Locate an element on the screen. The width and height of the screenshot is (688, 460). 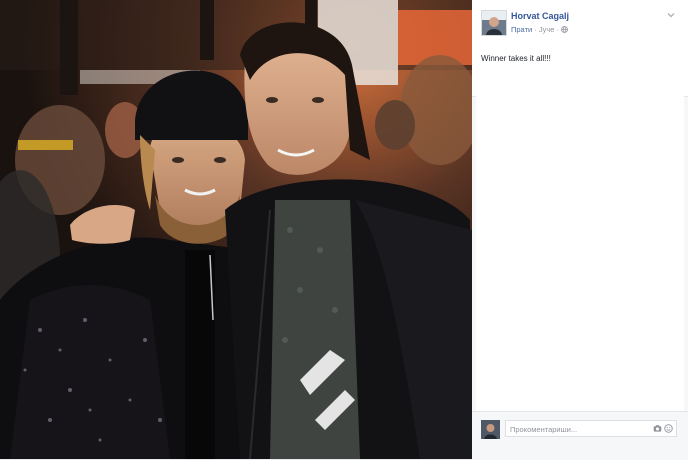
viewer-avatar is located at coordinates (490, 429).